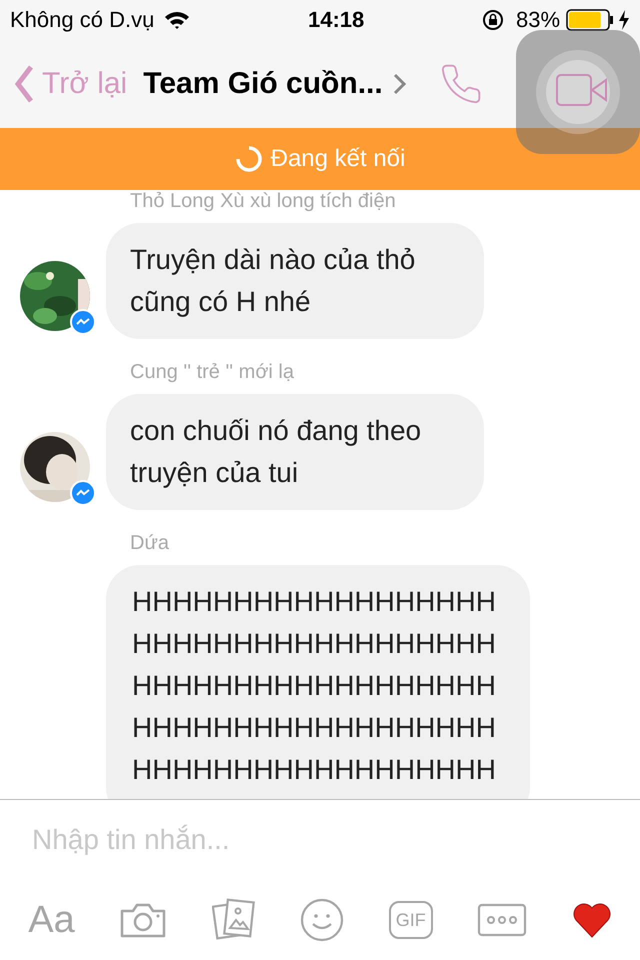 The image size is (640, 960). Describe the element at coordinates (582, 90) in the screenshot. I see `video-camera-icon` at that location.